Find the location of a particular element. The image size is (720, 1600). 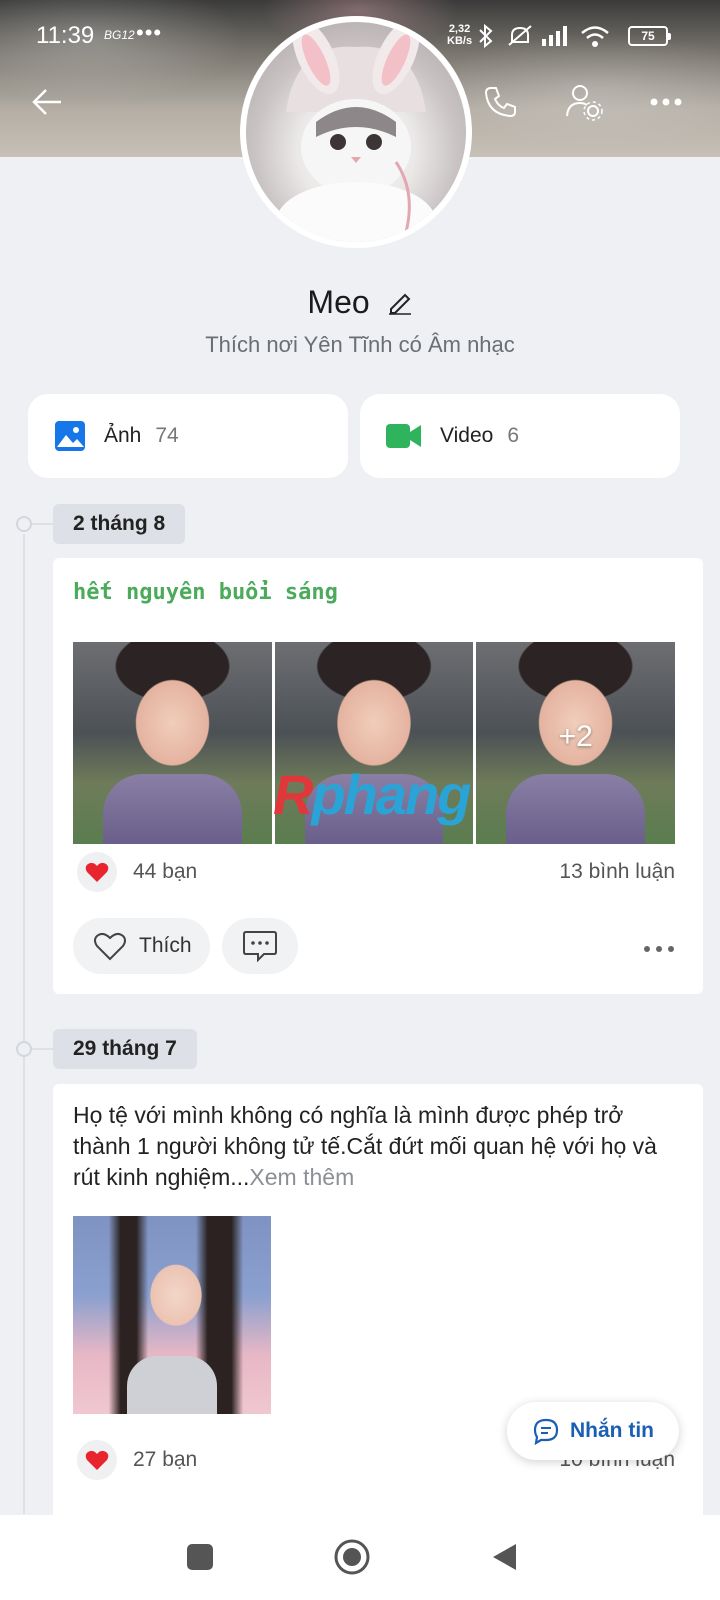

arrow-left-icon is located at coordinates (46, 102).